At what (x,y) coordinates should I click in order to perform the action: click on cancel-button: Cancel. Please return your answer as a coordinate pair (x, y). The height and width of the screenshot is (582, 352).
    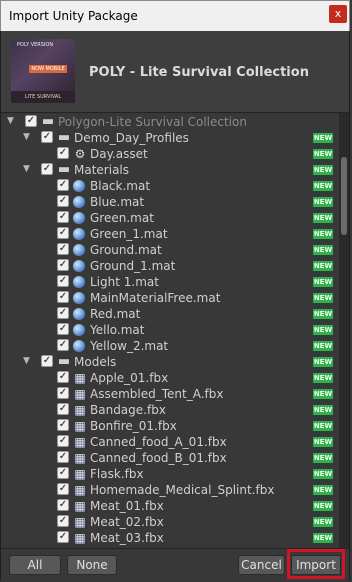
    Looking at the image, I should click on (261, 565).